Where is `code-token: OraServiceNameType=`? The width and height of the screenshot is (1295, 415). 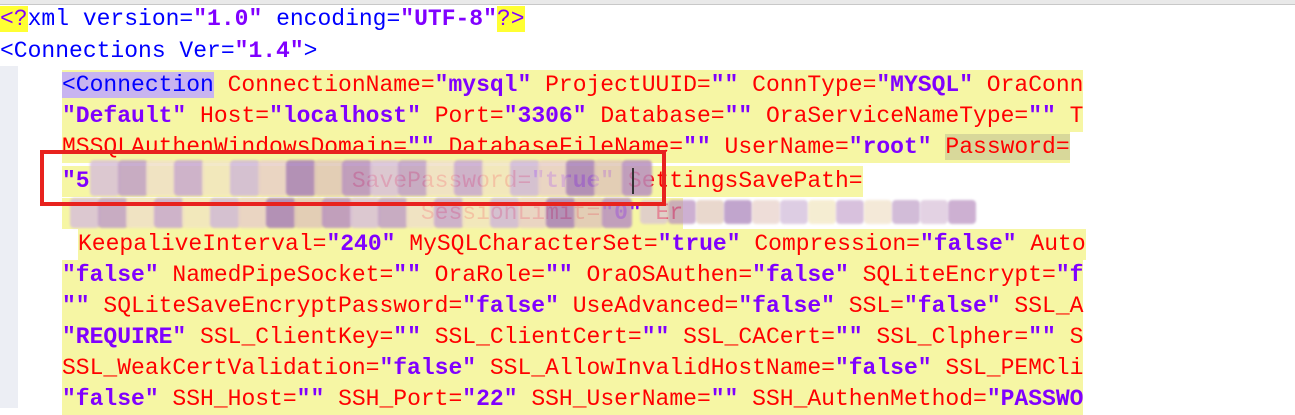
code-token: OraServiceNameType= is located at coordinates (890, 116).